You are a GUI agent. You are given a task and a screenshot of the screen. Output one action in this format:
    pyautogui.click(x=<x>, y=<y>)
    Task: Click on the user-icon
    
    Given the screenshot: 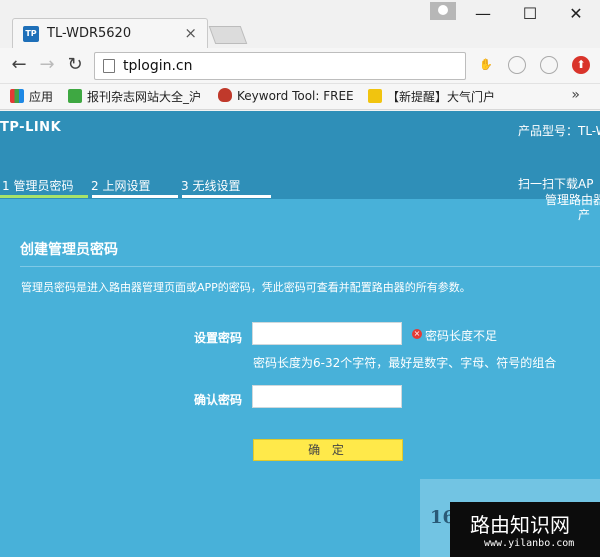 What is the action you would take?
    pyautogui.click(x=443, y=10)
    